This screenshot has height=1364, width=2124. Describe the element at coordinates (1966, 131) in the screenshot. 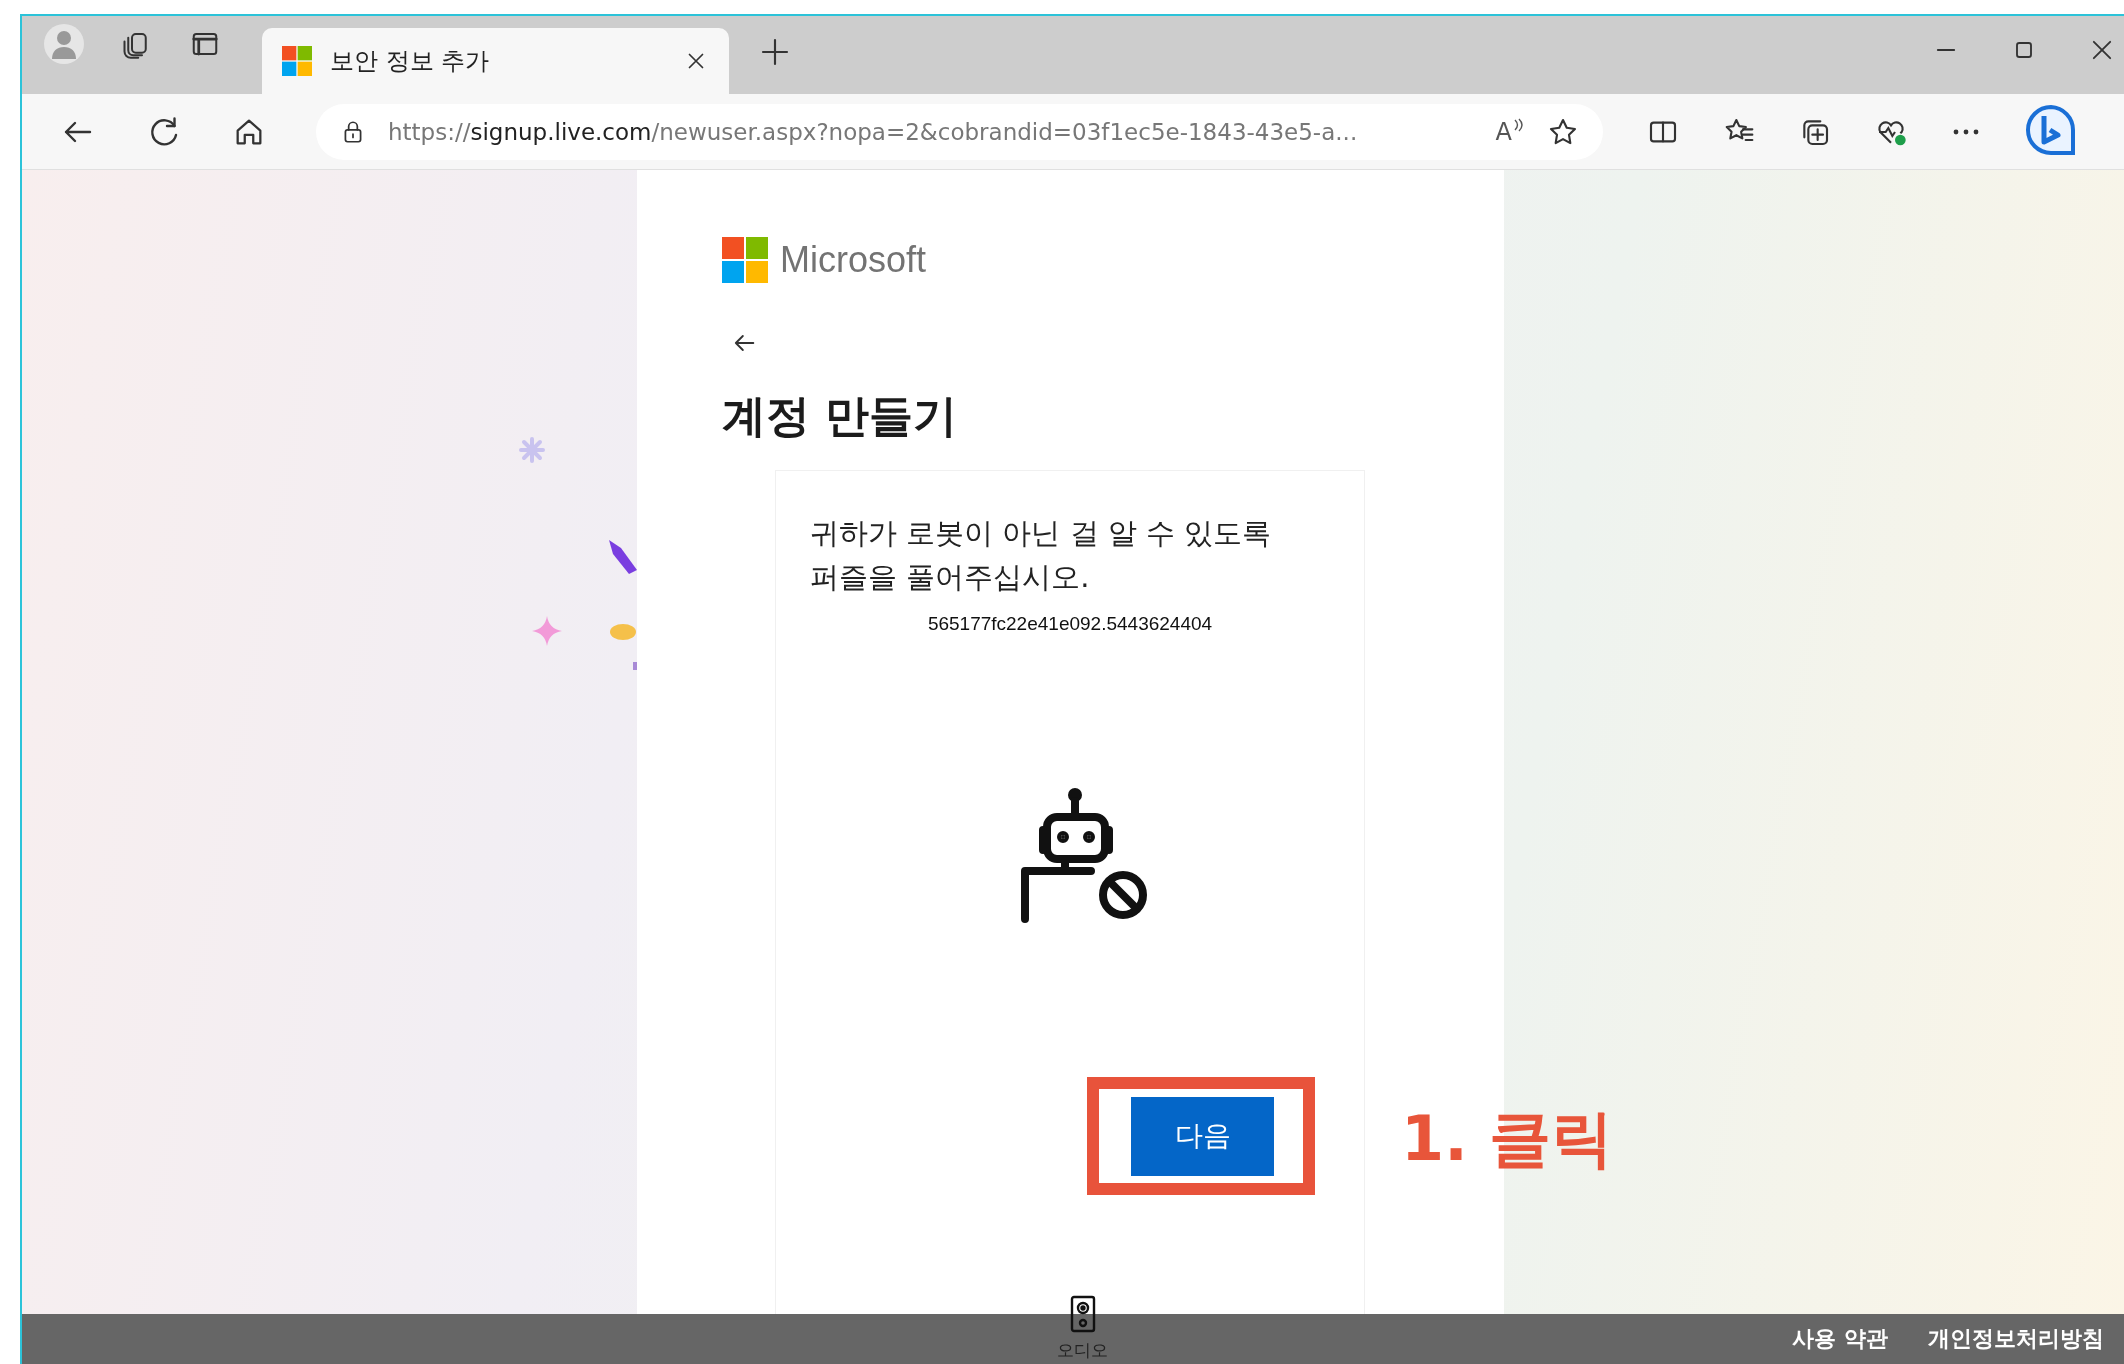

I see `more-icon` at that location.